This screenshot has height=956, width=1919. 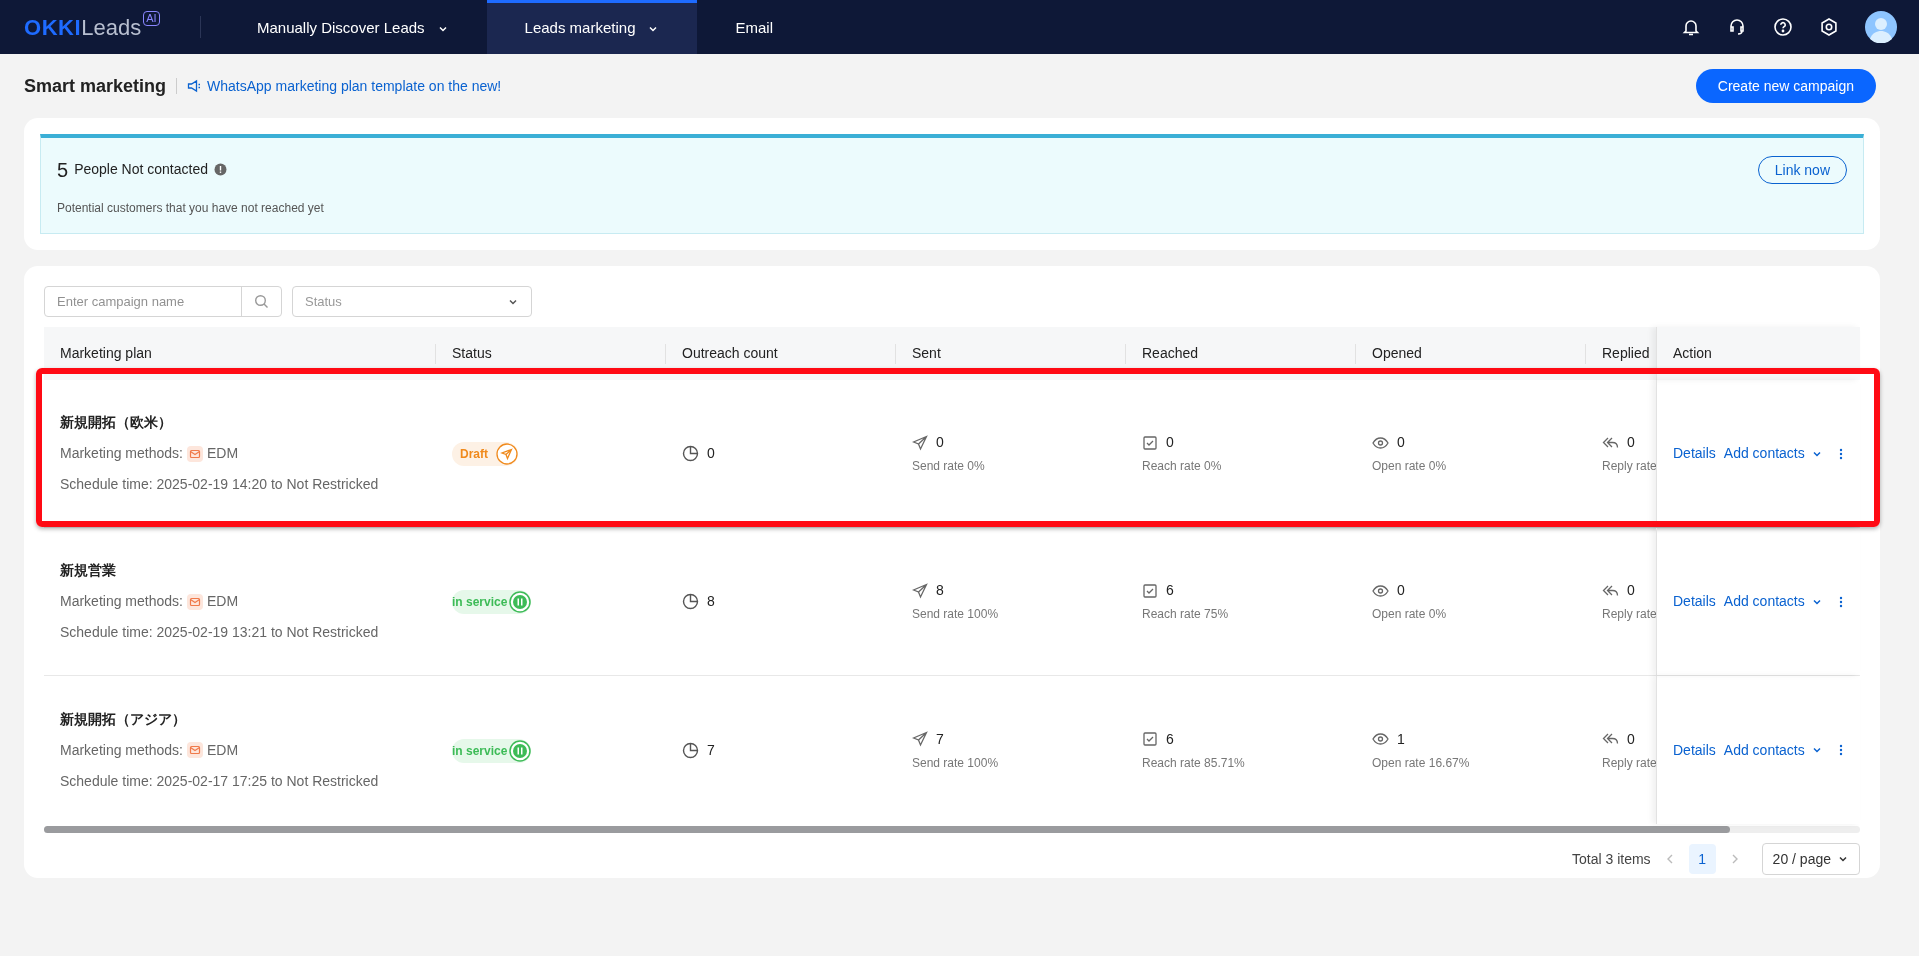 What do you see at coordinates (63, 170) in the screenshot?
I see `count: 5` at bounding box center [63, 170].